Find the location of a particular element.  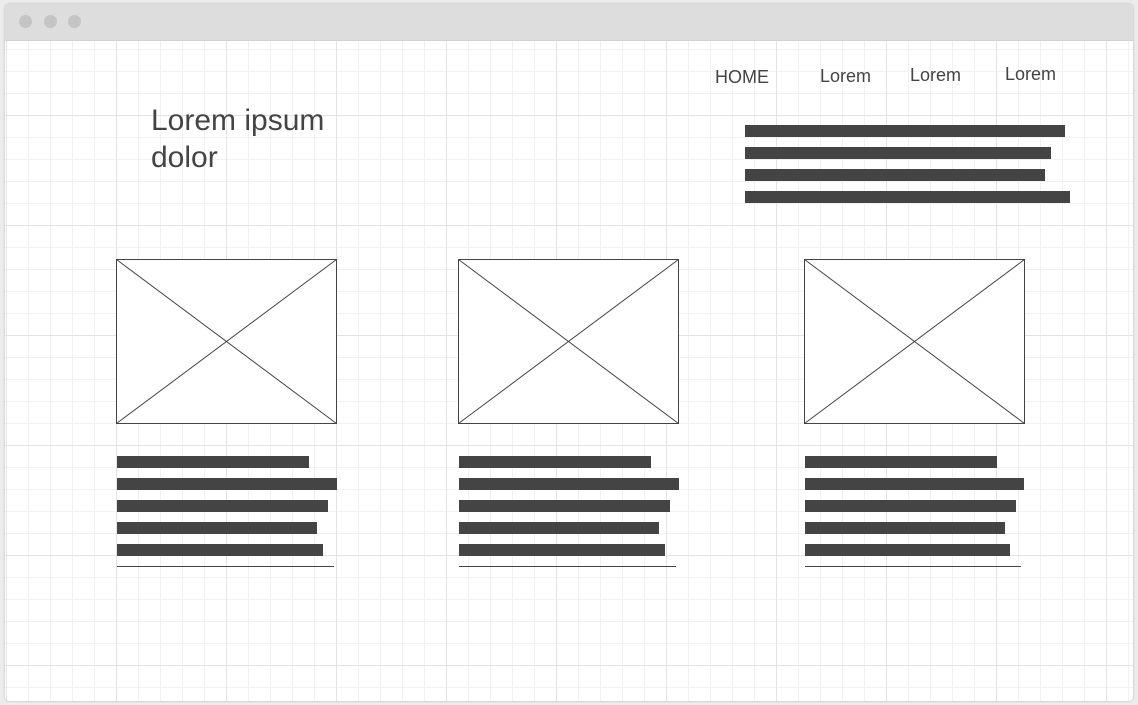

window-minimize-button is located at coordinates (50, 21).